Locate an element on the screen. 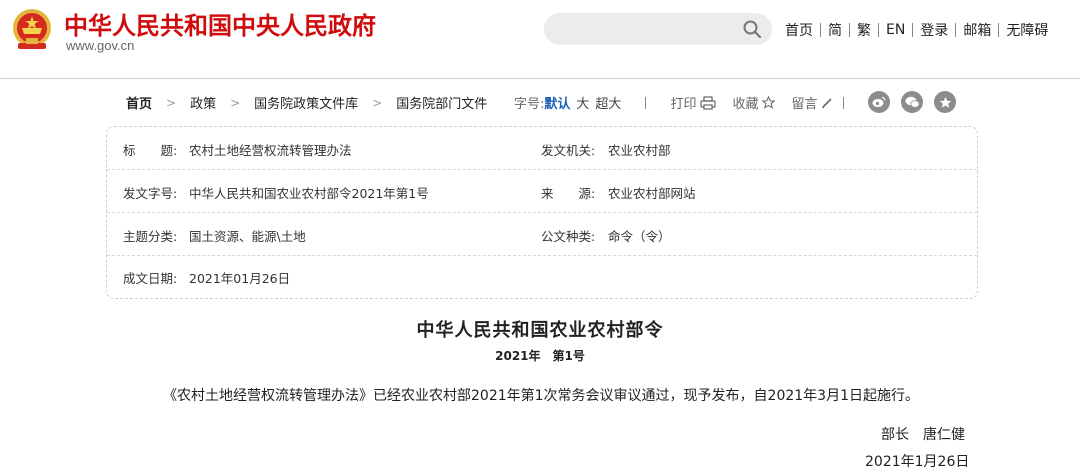 The image size is (1080, 474). breadcrumb-department-docs: 国务院部门文件 is located at coordinates (441, 102).